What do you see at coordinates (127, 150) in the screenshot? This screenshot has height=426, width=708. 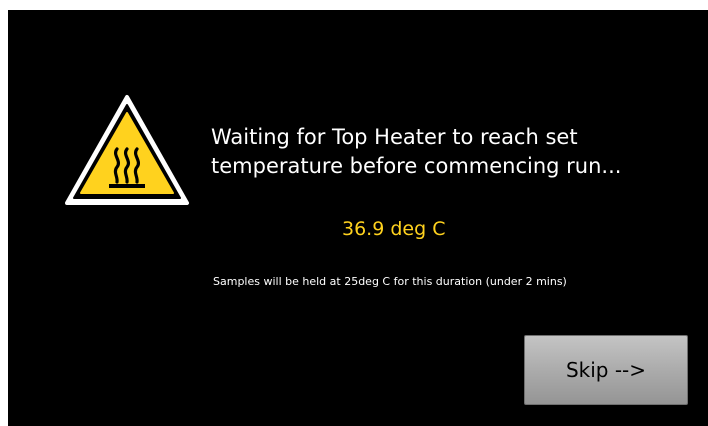 I see `hot-surface-warning-icon` at bounding box center [127, 150].